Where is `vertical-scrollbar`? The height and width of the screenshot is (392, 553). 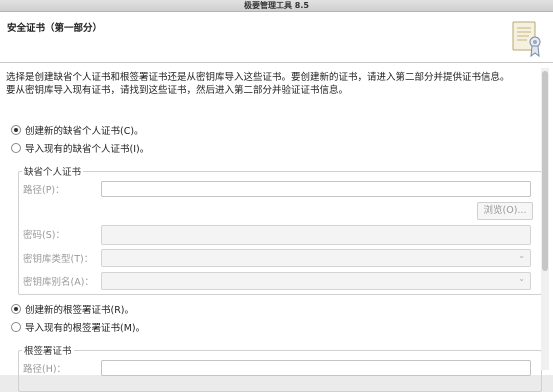 vertical-scrollbar is located at coordinates (545, 219).